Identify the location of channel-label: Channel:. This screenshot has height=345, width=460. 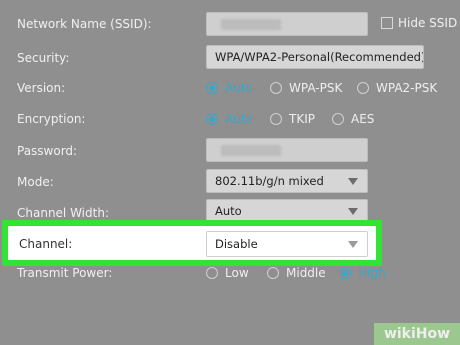
(46, 244).